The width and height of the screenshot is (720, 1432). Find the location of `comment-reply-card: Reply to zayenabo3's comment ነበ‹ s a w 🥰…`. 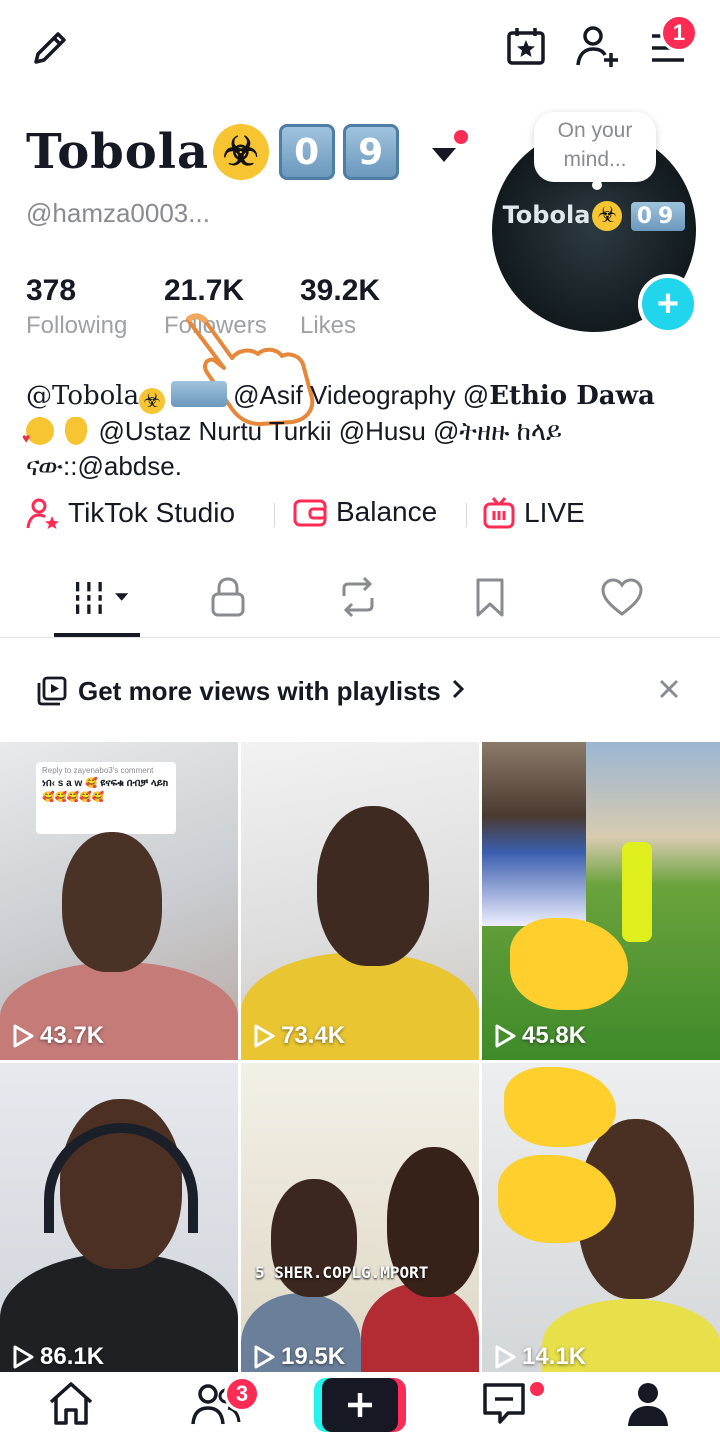

comment-reply-card: Reply to zayenabo3's comment ነበ‹ s a w 🥰… is located at coordinates (106, 798).